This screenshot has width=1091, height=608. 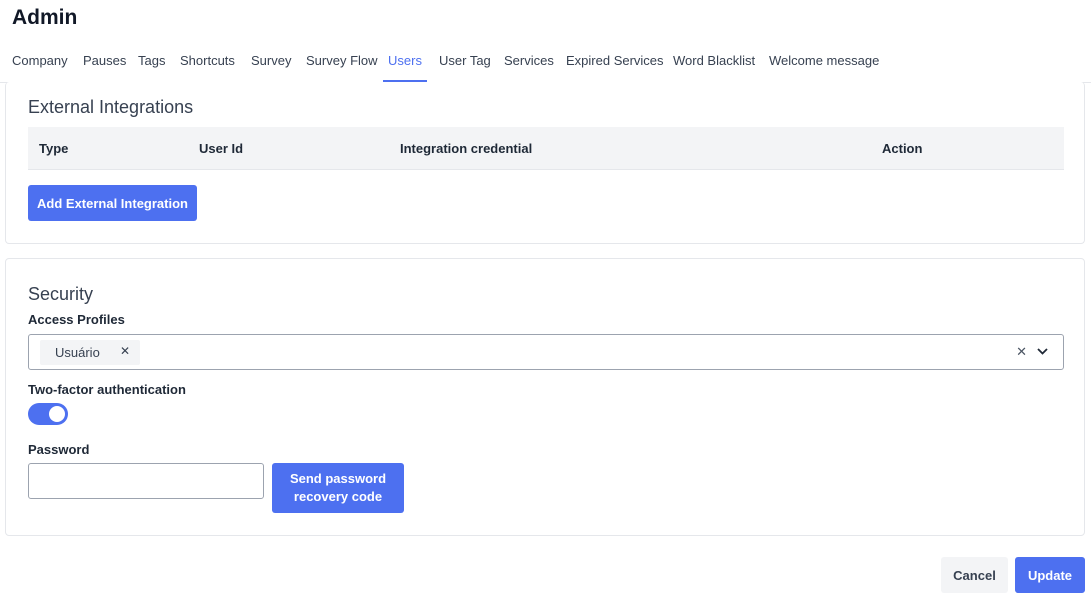 What do you see at coordinates (1021, 352) in the screenshot?
I see `clear-icon: ✕` at bounding box center [1021, 352].